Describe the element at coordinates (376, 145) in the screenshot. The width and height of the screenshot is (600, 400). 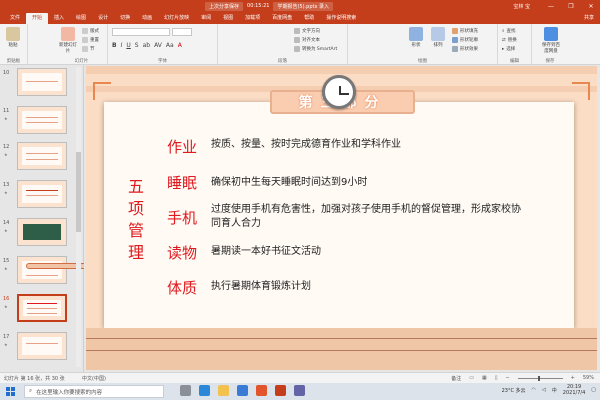
I see `item-text-homework: 按质、按量、按时完成德育作业和学科作业` at that location.